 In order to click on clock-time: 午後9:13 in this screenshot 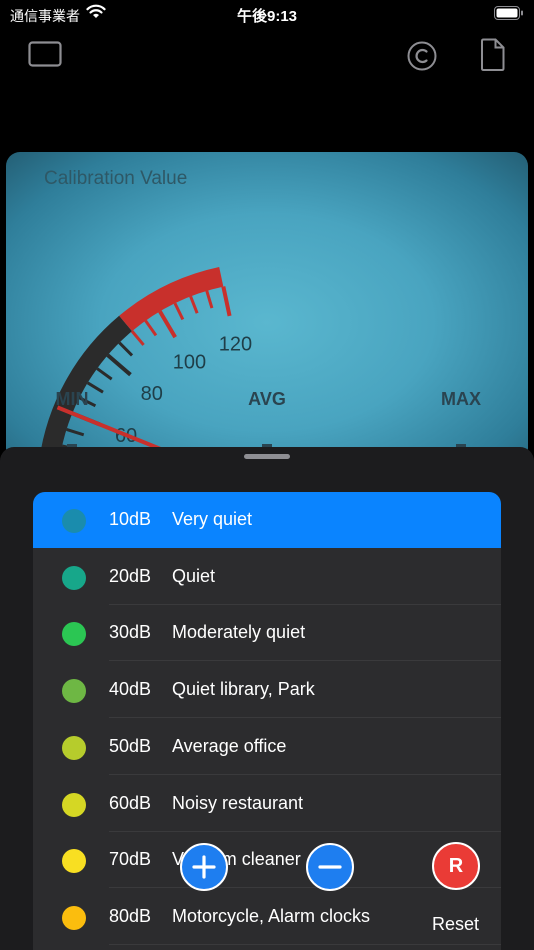, I will do `click(267, 16)`.